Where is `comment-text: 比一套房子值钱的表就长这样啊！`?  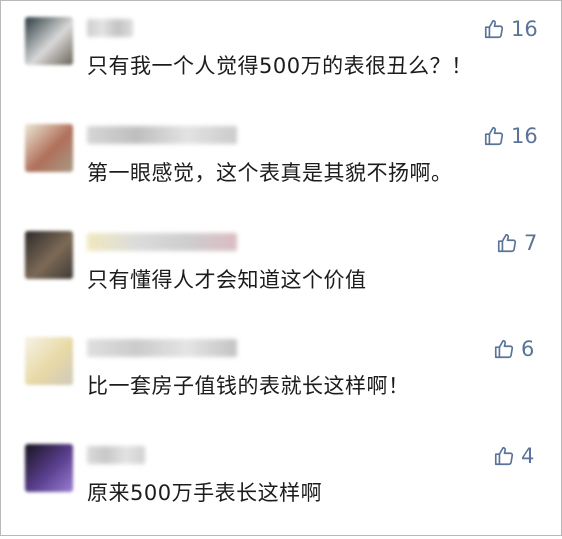 comment-text: 比一套房子值钱的表就长这样啊！ is located at coordinates (248, 386).